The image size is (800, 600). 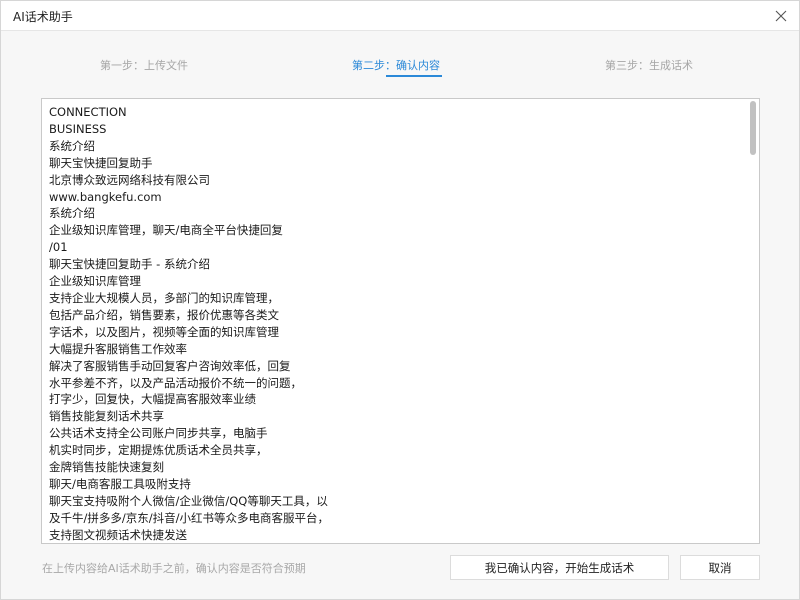 What do you see at coordinates (720, 567) in the screenshot?
I see `cancel-button: 取消` at bounding box center [720, 567].